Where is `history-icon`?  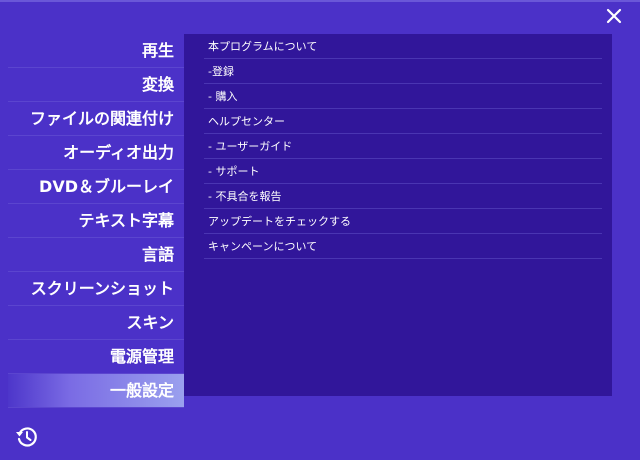 history-icon is located at coordinates (26, 437).